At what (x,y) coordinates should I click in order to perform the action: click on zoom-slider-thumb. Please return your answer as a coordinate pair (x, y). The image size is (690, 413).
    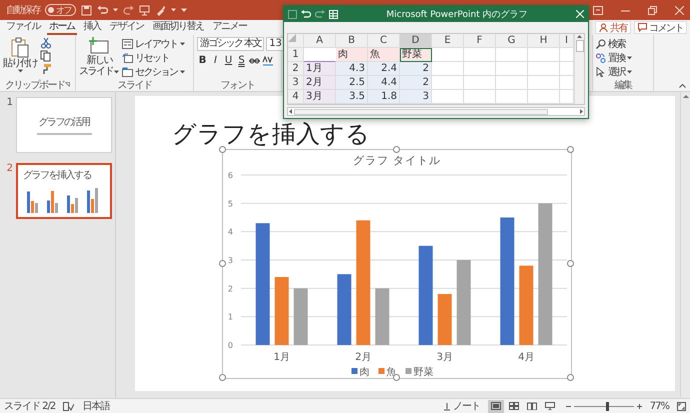
    Looking at the image, I should click on (607, 406).